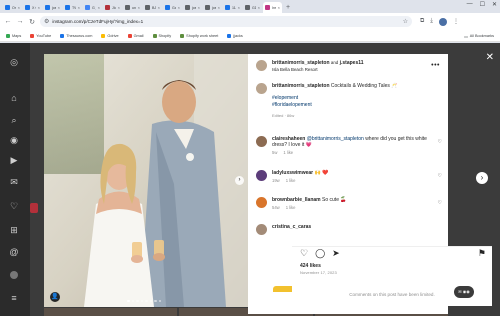 The image size is (500, 316). I want to click on caption-avatar, so click(261, 88).